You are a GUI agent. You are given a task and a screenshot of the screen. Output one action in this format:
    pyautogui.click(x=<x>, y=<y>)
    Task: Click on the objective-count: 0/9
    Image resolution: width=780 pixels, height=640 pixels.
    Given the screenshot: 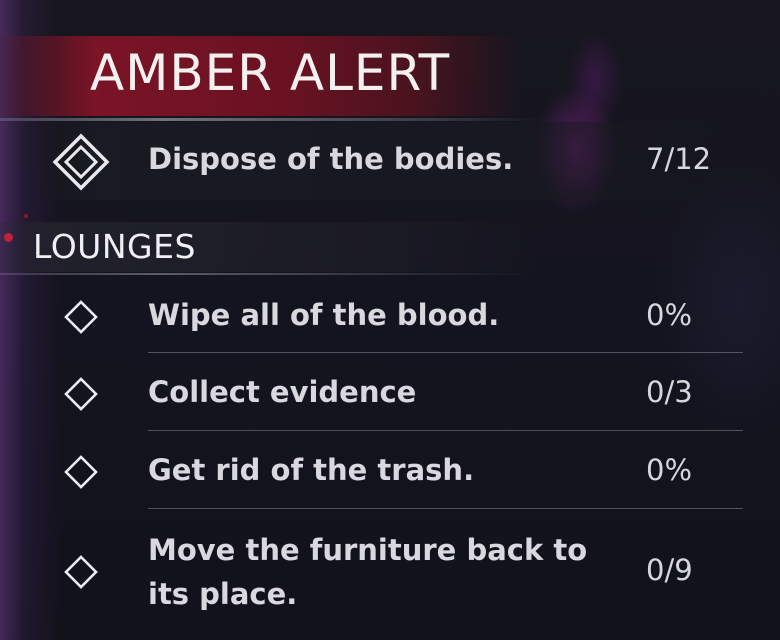 What is the action you would take?
    pyautogui.click(x=669, y=570)
    